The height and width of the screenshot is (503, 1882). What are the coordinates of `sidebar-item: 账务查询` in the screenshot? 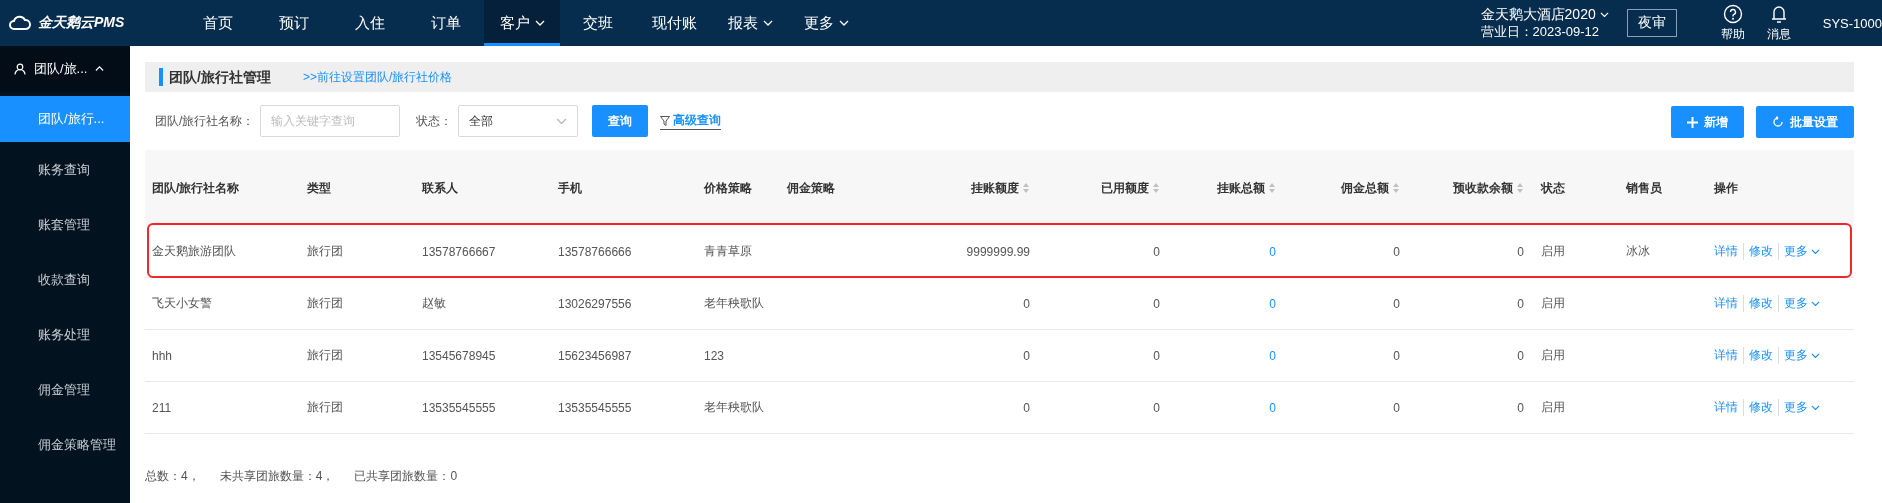 It's located at (65, 169).